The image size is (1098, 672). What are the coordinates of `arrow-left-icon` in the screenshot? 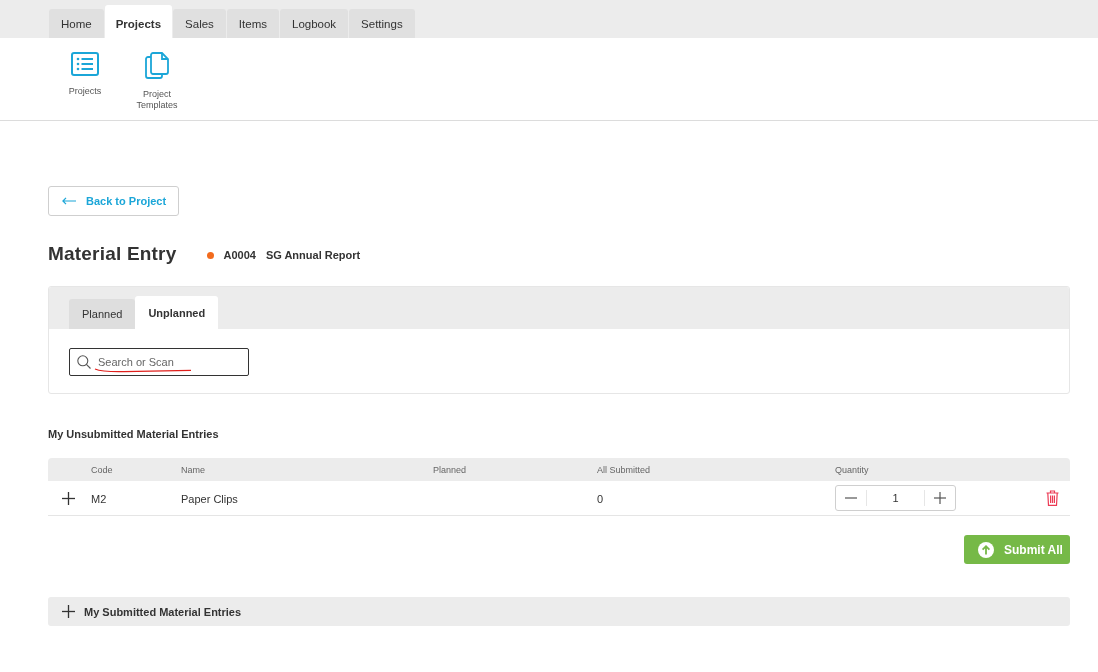 It's located at (69, 201).